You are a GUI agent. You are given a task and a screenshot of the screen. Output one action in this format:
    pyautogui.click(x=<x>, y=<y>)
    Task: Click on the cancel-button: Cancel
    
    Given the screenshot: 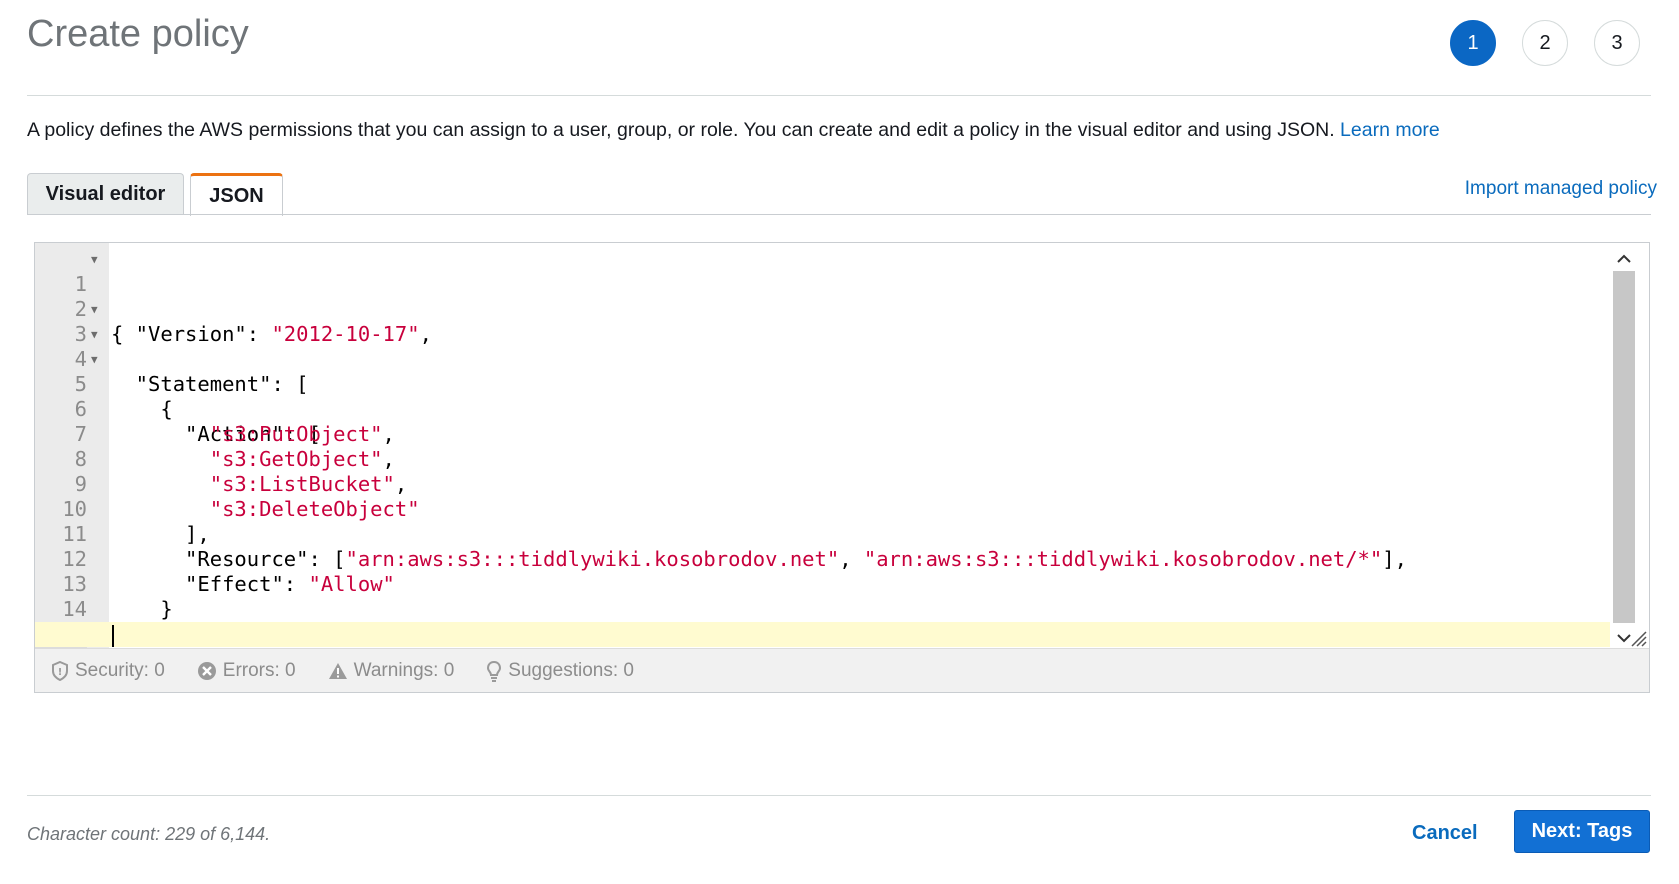 What is the action you would take?
    pyautogui.click(x=1445, y=833)
    